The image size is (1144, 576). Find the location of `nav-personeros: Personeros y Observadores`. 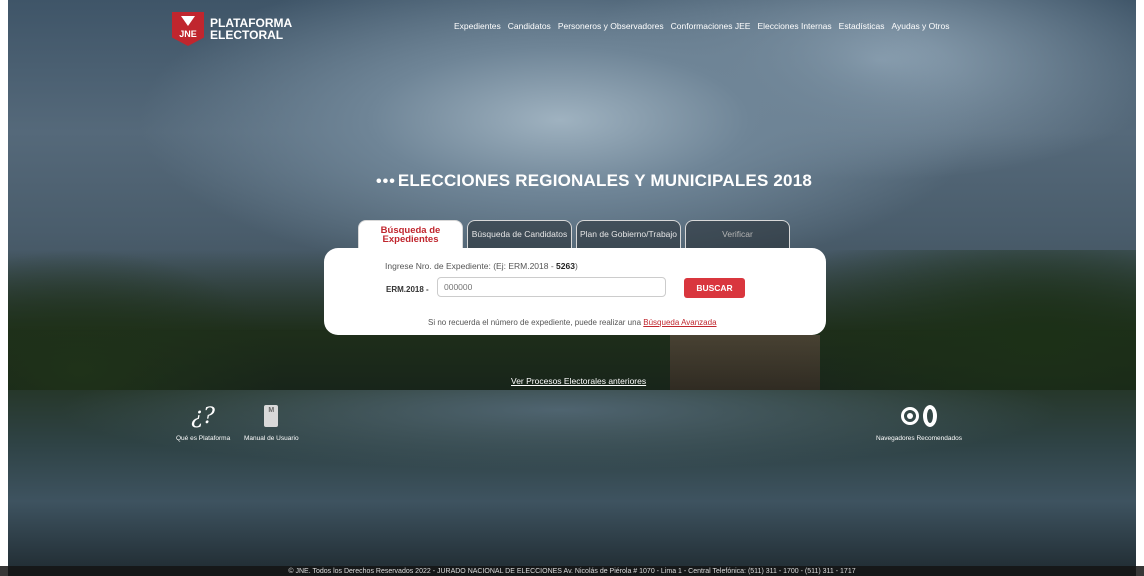

nav-personeros: Personeros y Observadores is located at coordinates (611, 26).